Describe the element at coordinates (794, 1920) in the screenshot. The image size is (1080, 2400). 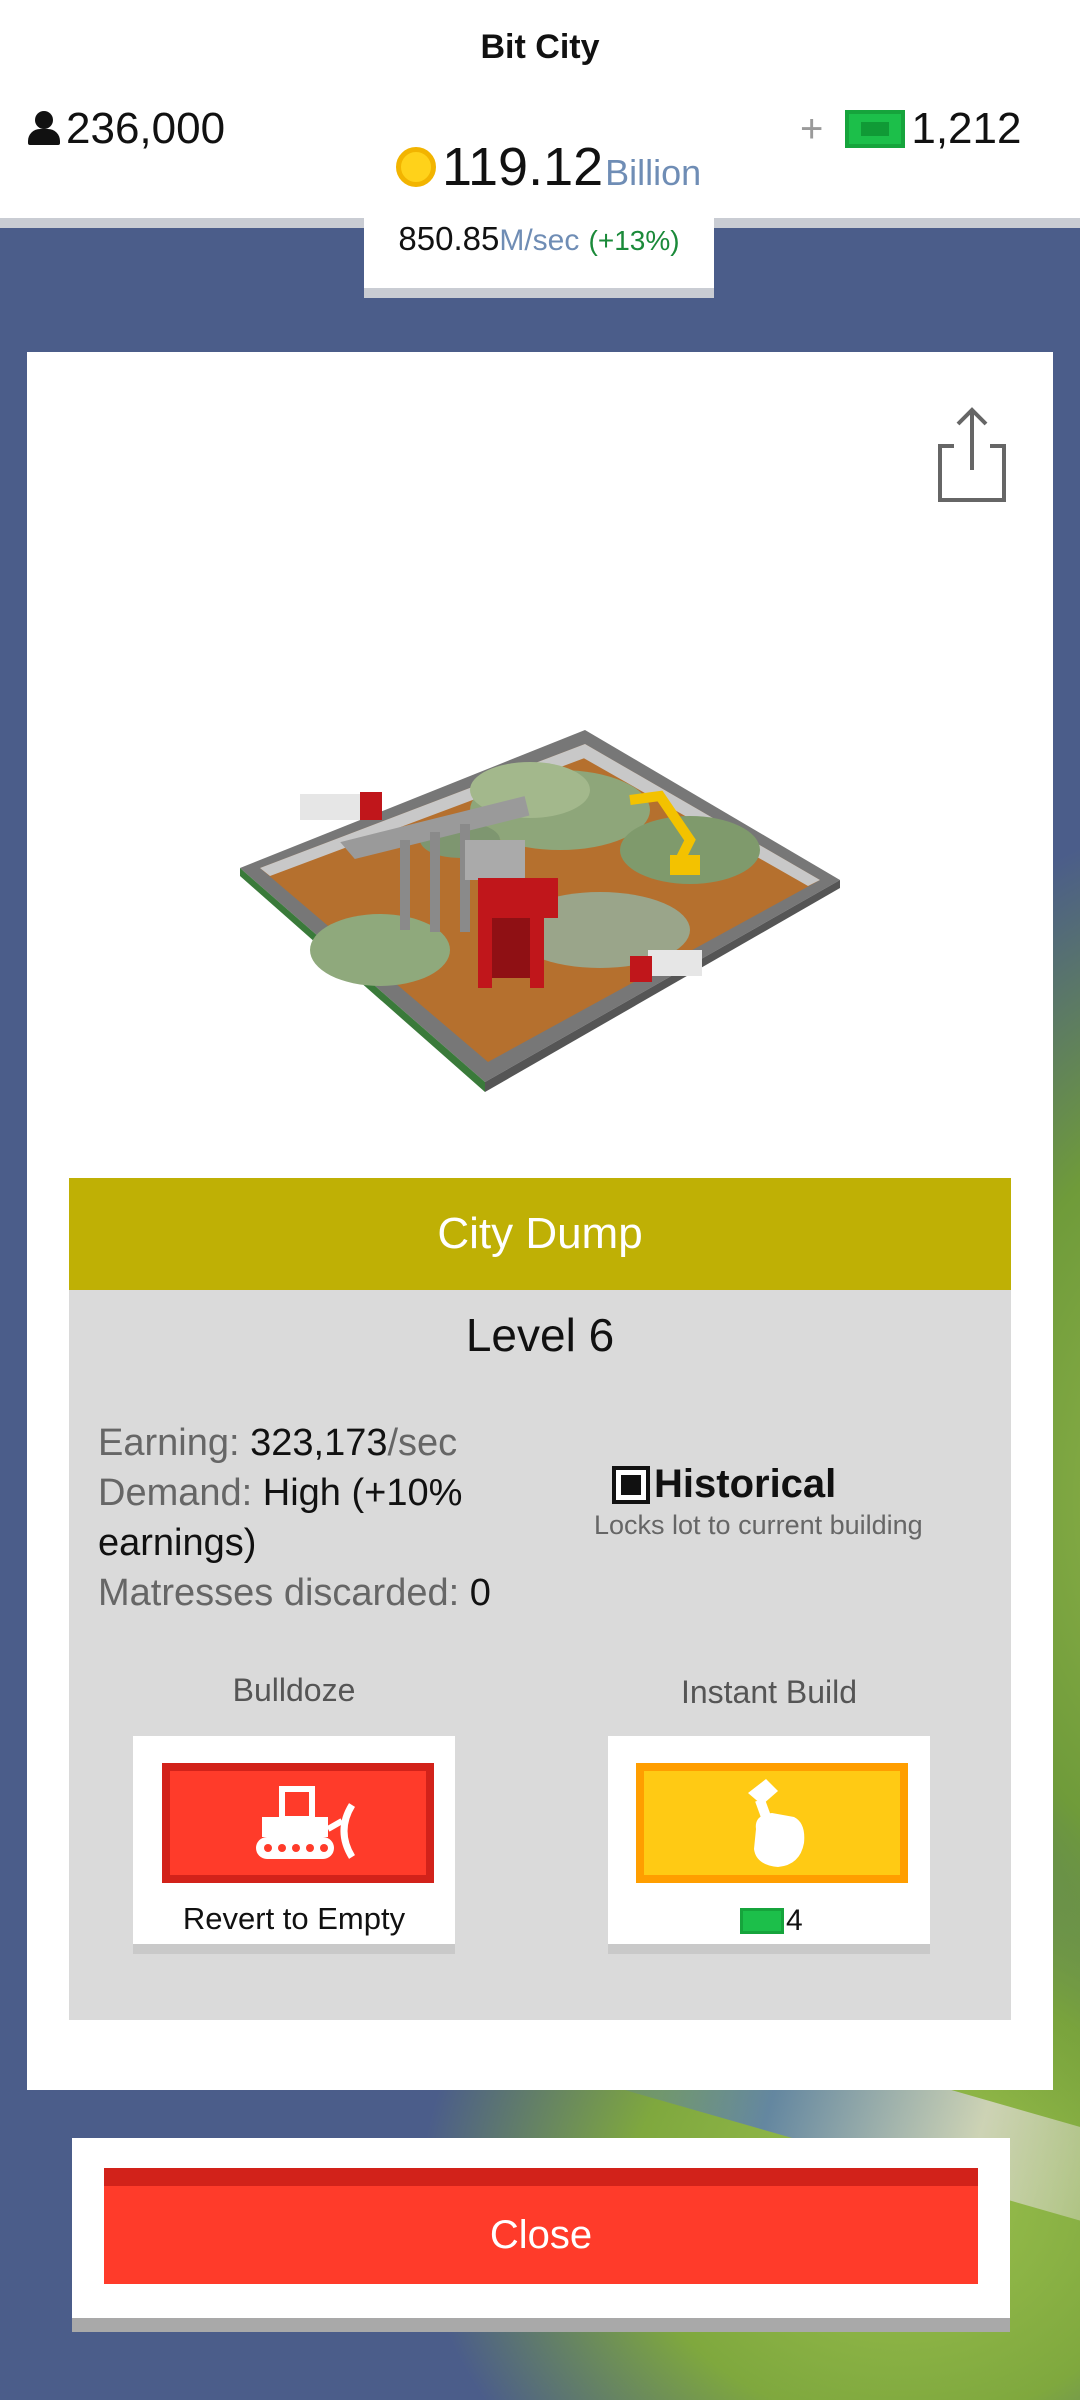
I see `instant-build-cost-value: 4` at that location.